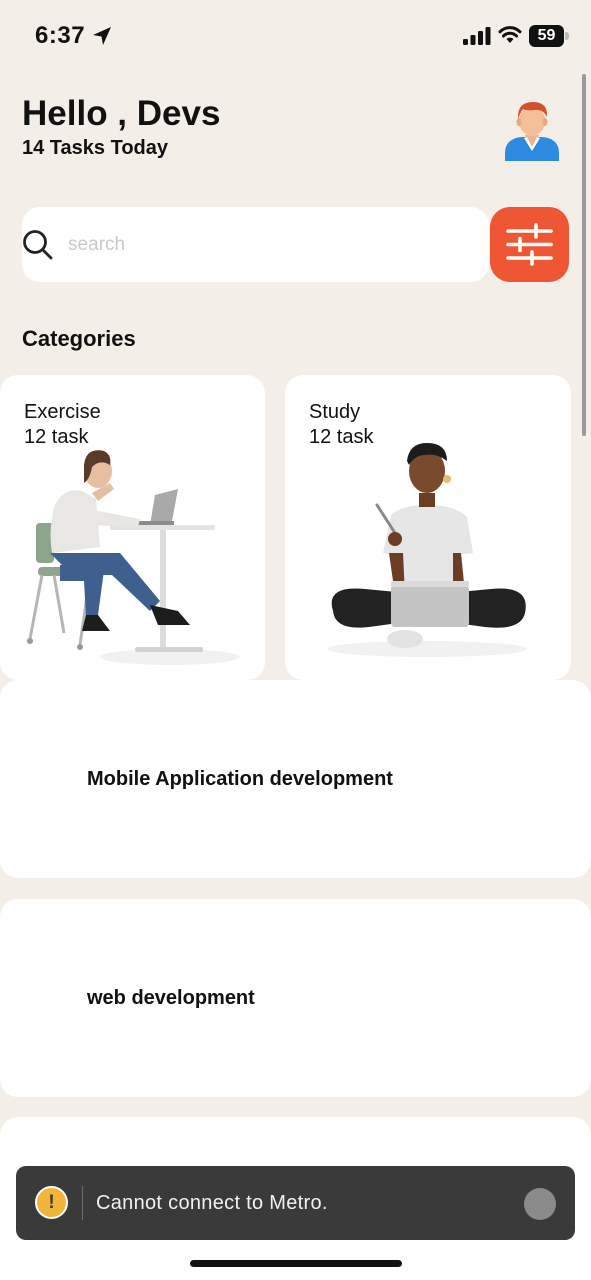 This screenshot has width=591, height=1280. I want to click on scroll-indicator, so click(584, 255).